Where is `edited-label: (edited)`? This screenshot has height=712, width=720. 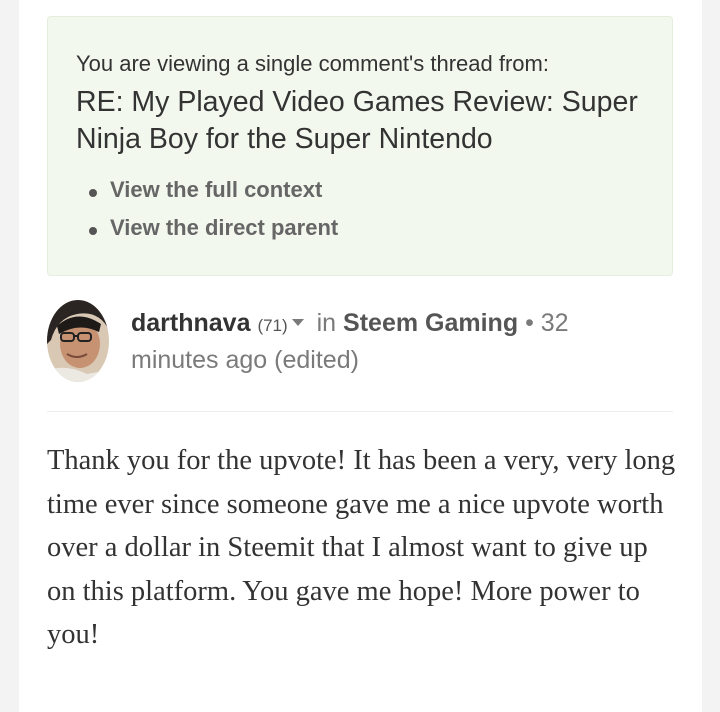
edited-label: (edited) is located at coordinates (316, 360).